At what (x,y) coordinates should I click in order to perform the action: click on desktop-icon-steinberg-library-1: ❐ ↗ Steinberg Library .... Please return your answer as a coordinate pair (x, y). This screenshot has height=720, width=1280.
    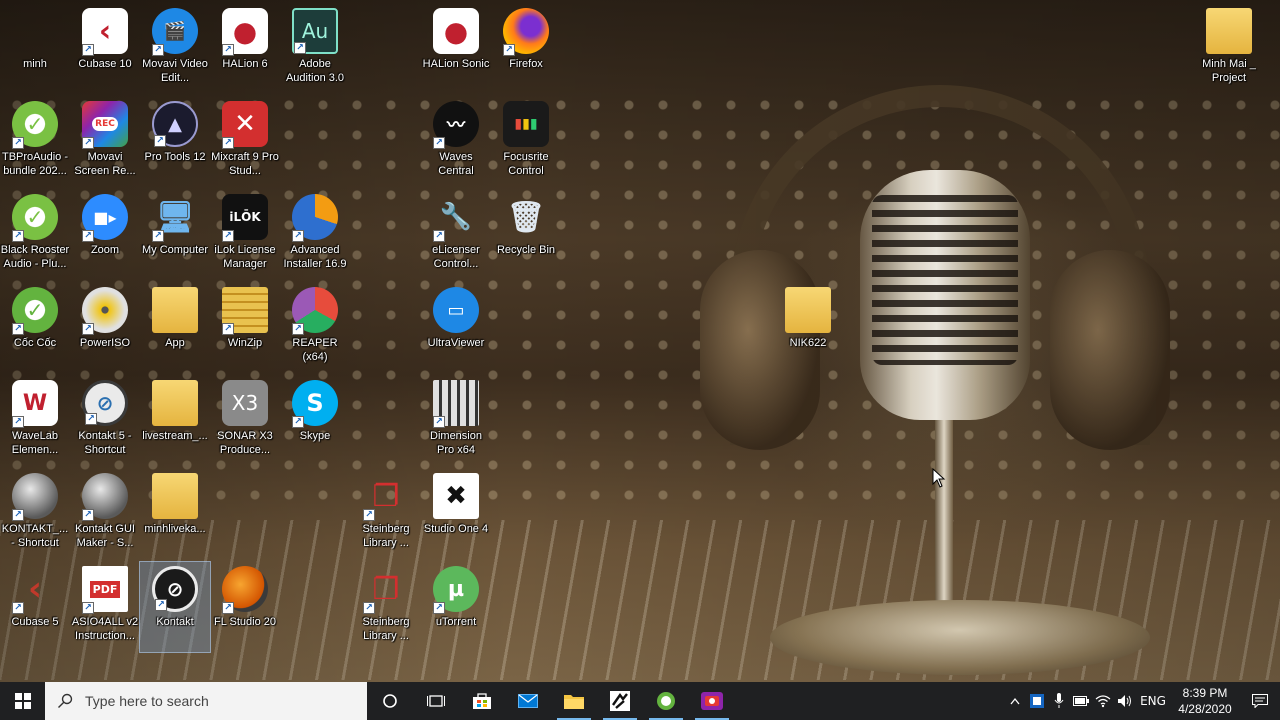
    Looking at the image, I should click on (386, 514).